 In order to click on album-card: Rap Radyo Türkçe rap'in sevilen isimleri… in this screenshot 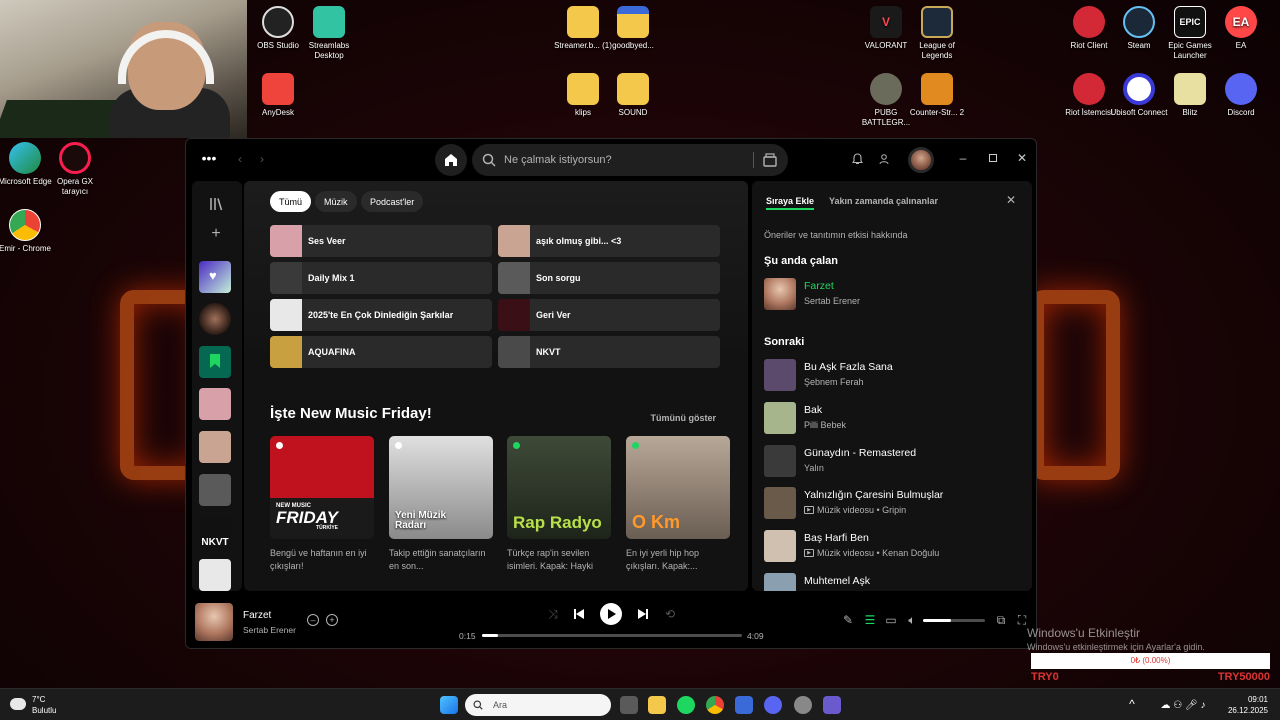, I will do `click(559, 504)`.